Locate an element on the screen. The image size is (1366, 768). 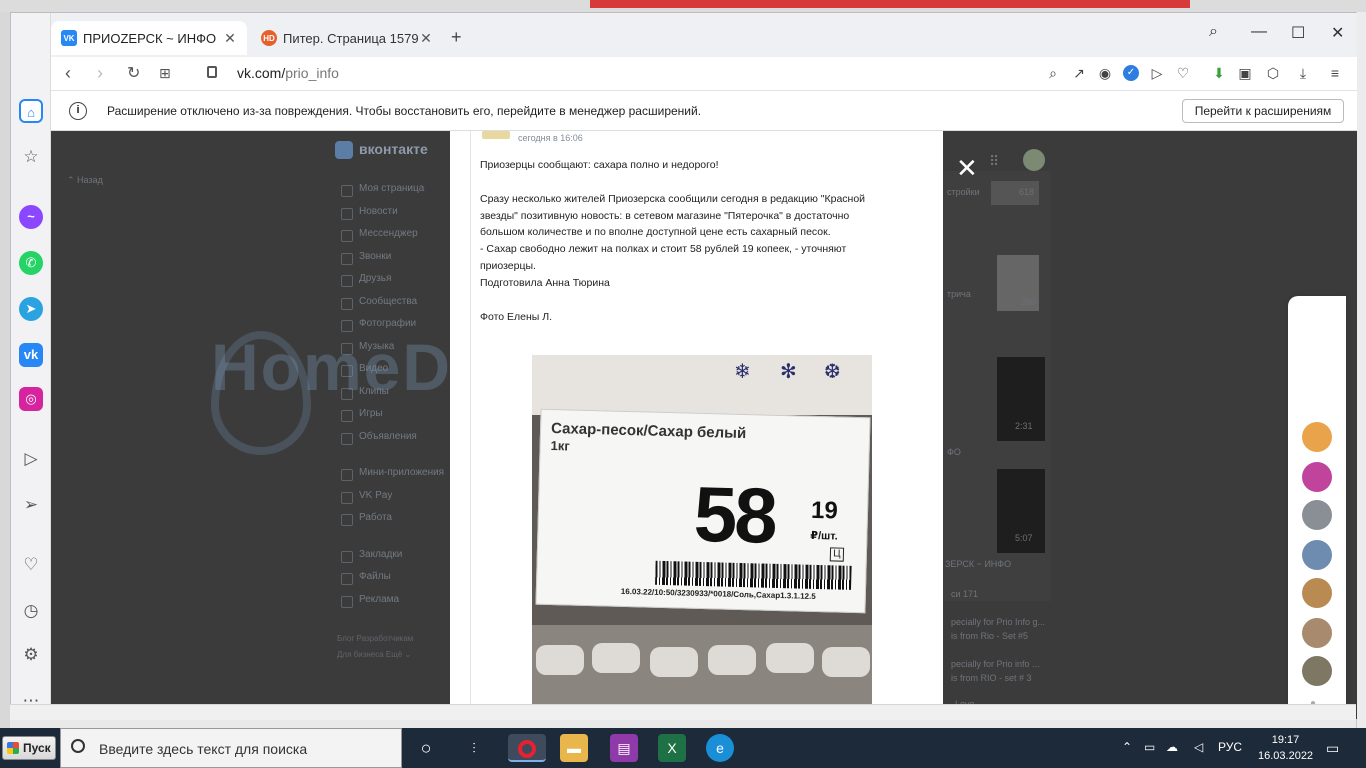
send-flow-icon: ➢ is located at coordinates (31, 505).